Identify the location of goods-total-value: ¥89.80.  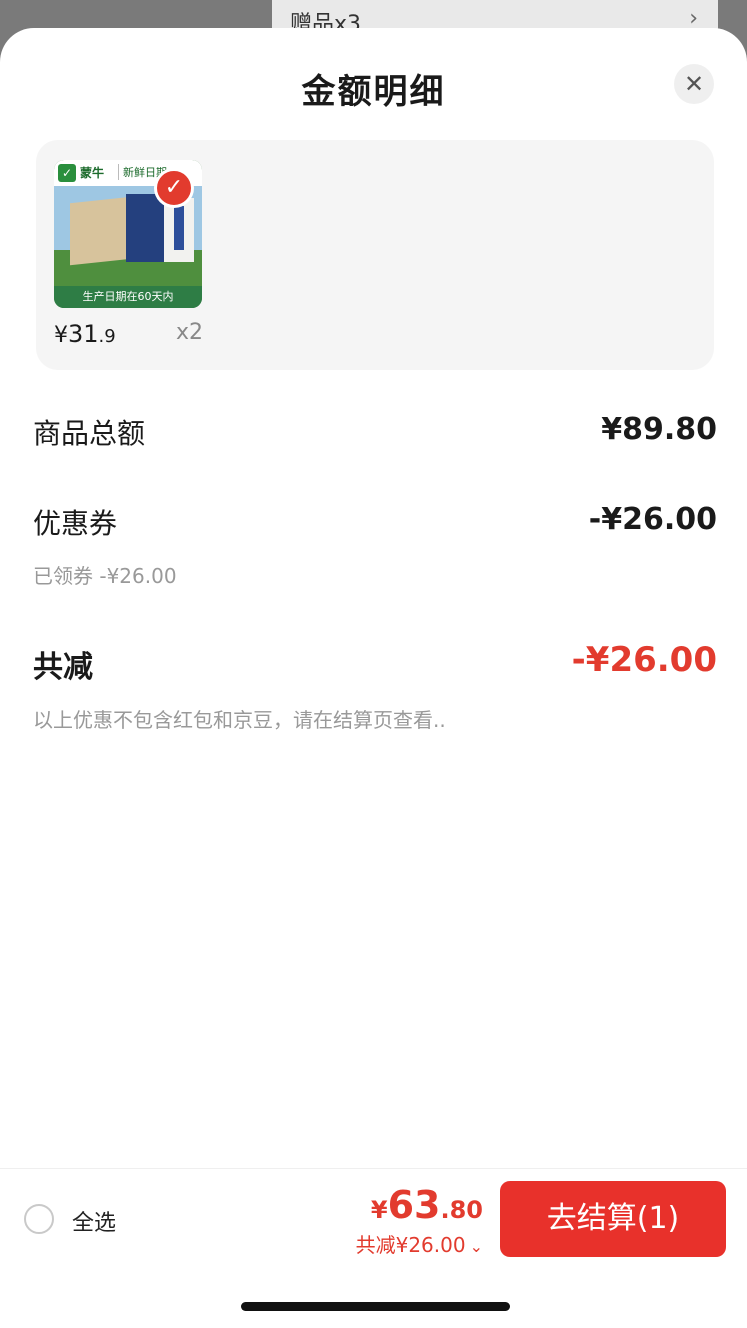
(659, 429).